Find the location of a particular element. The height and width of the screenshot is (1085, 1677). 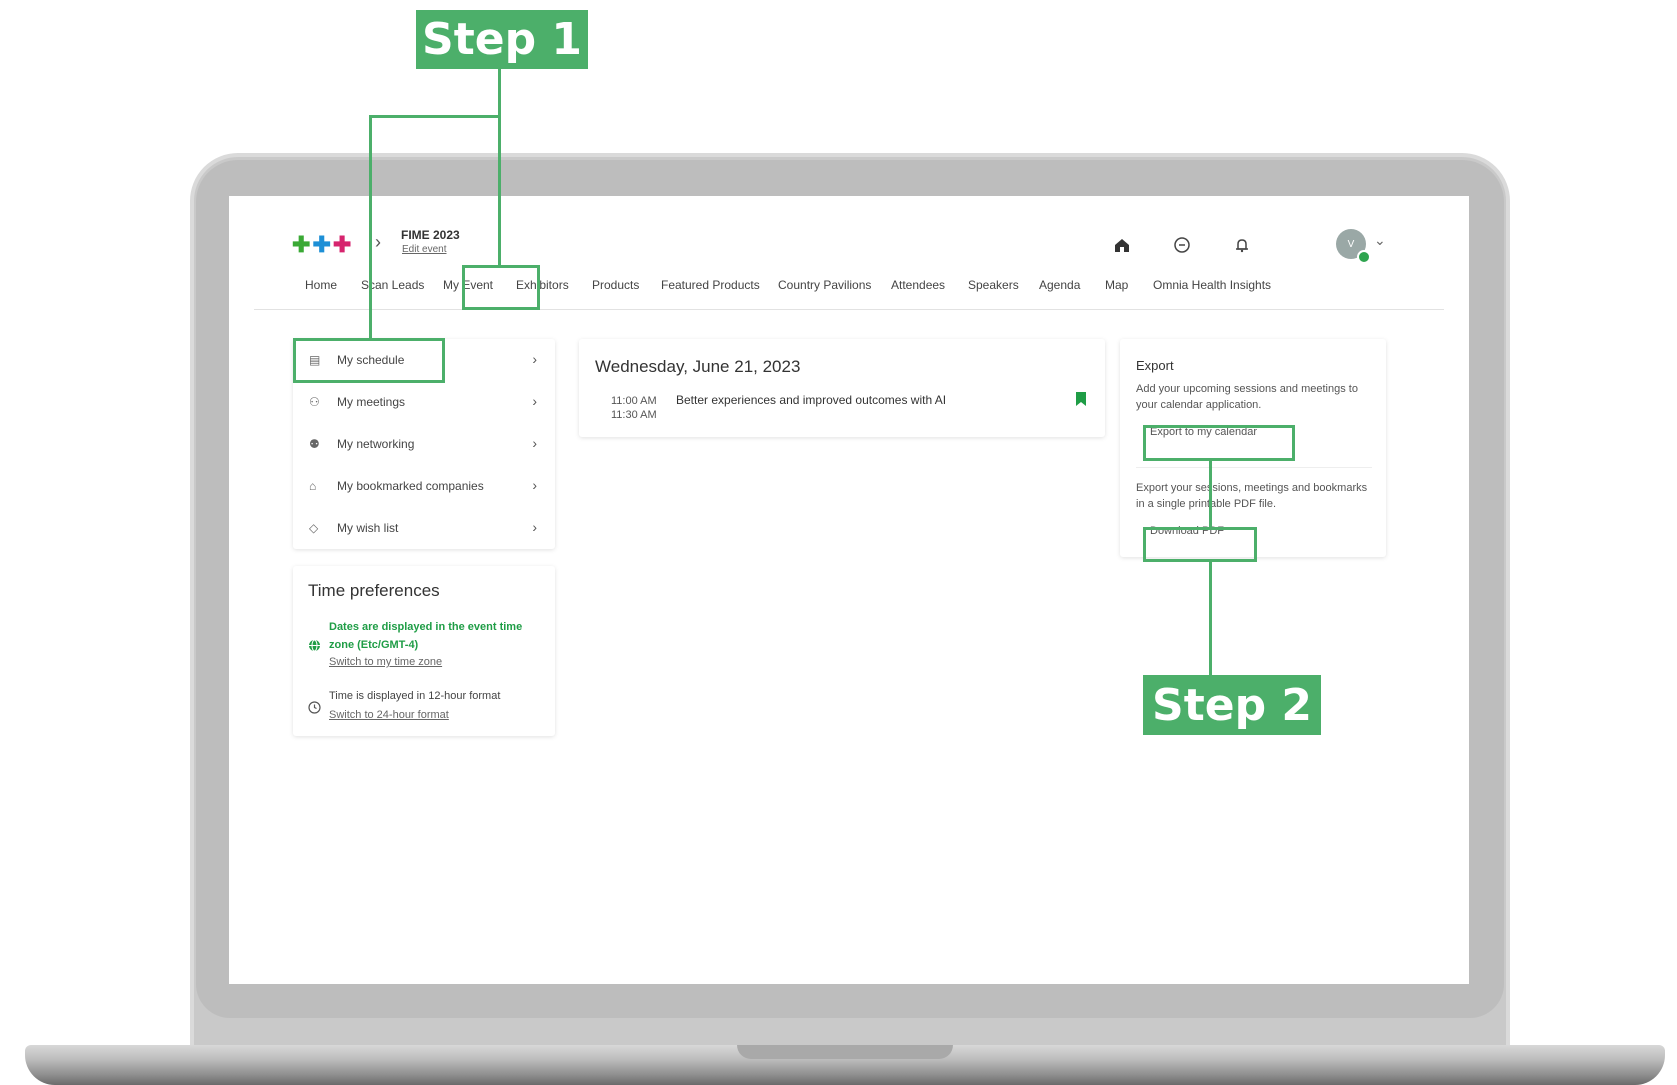

export-divider is located at coordinates (1254, 467).